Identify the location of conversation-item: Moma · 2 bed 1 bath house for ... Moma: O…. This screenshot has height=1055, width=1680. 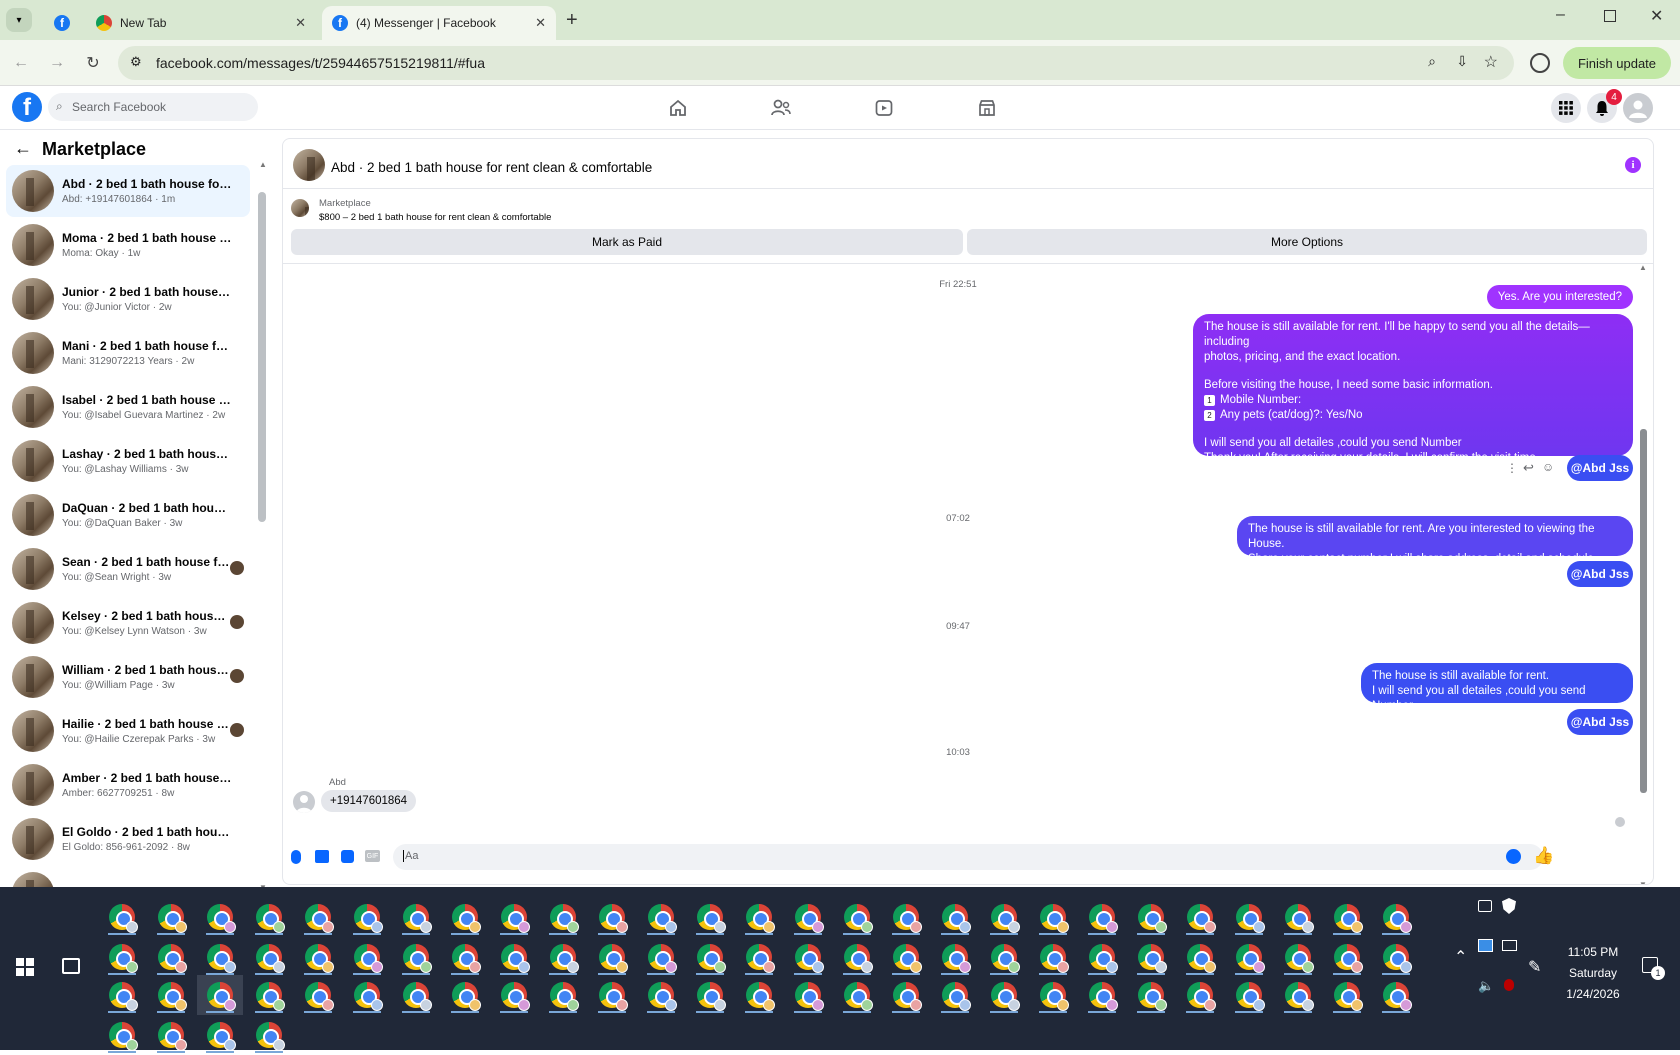
(128, 245).